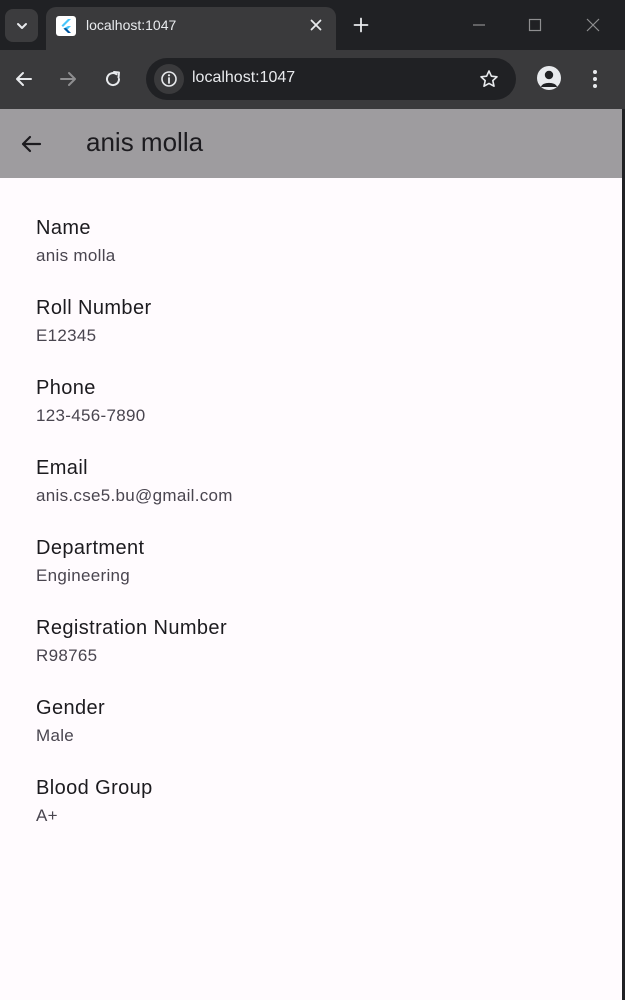 The width and height of the screenshot is (625, 1000). I want to click on minimize-icon, so click(479, 25).